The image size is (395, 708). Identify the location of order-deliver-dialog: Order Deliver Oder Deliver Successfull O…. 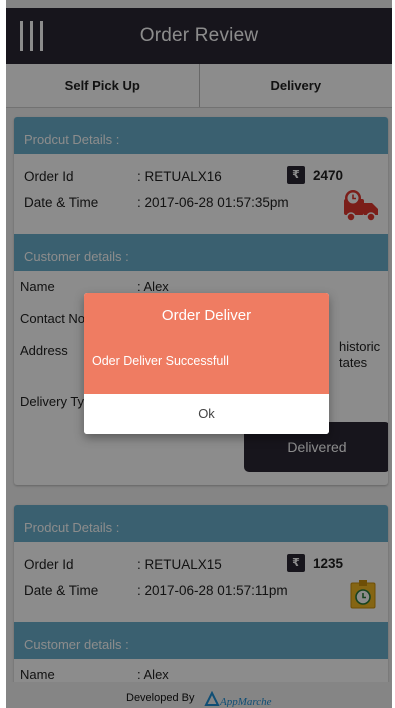
(206, 363).